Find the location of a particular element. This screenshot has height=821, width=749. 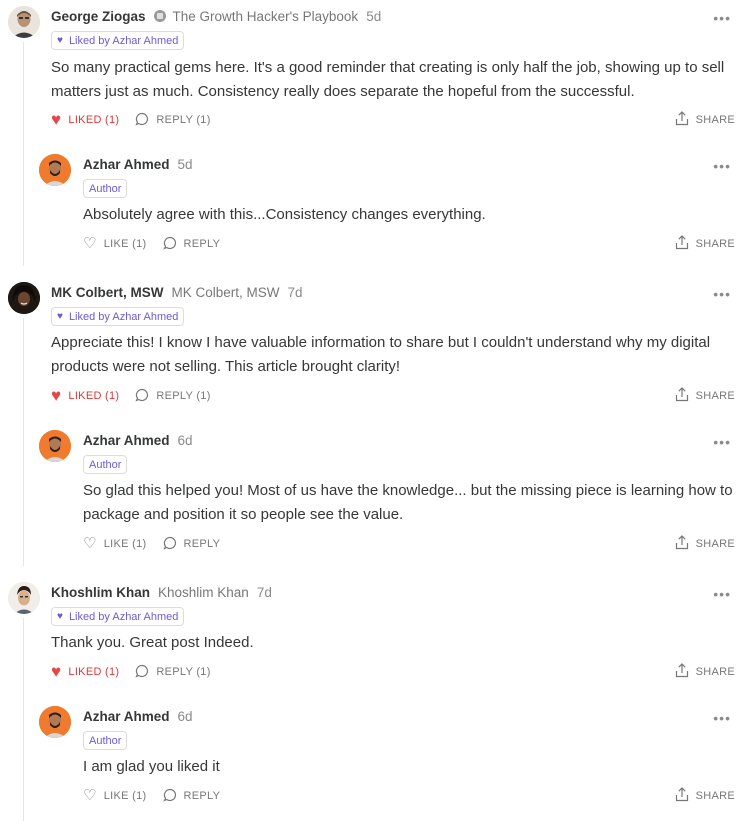

comment-body-line: Thank you. Great post Indeed. is located at coordinates (152, 642).